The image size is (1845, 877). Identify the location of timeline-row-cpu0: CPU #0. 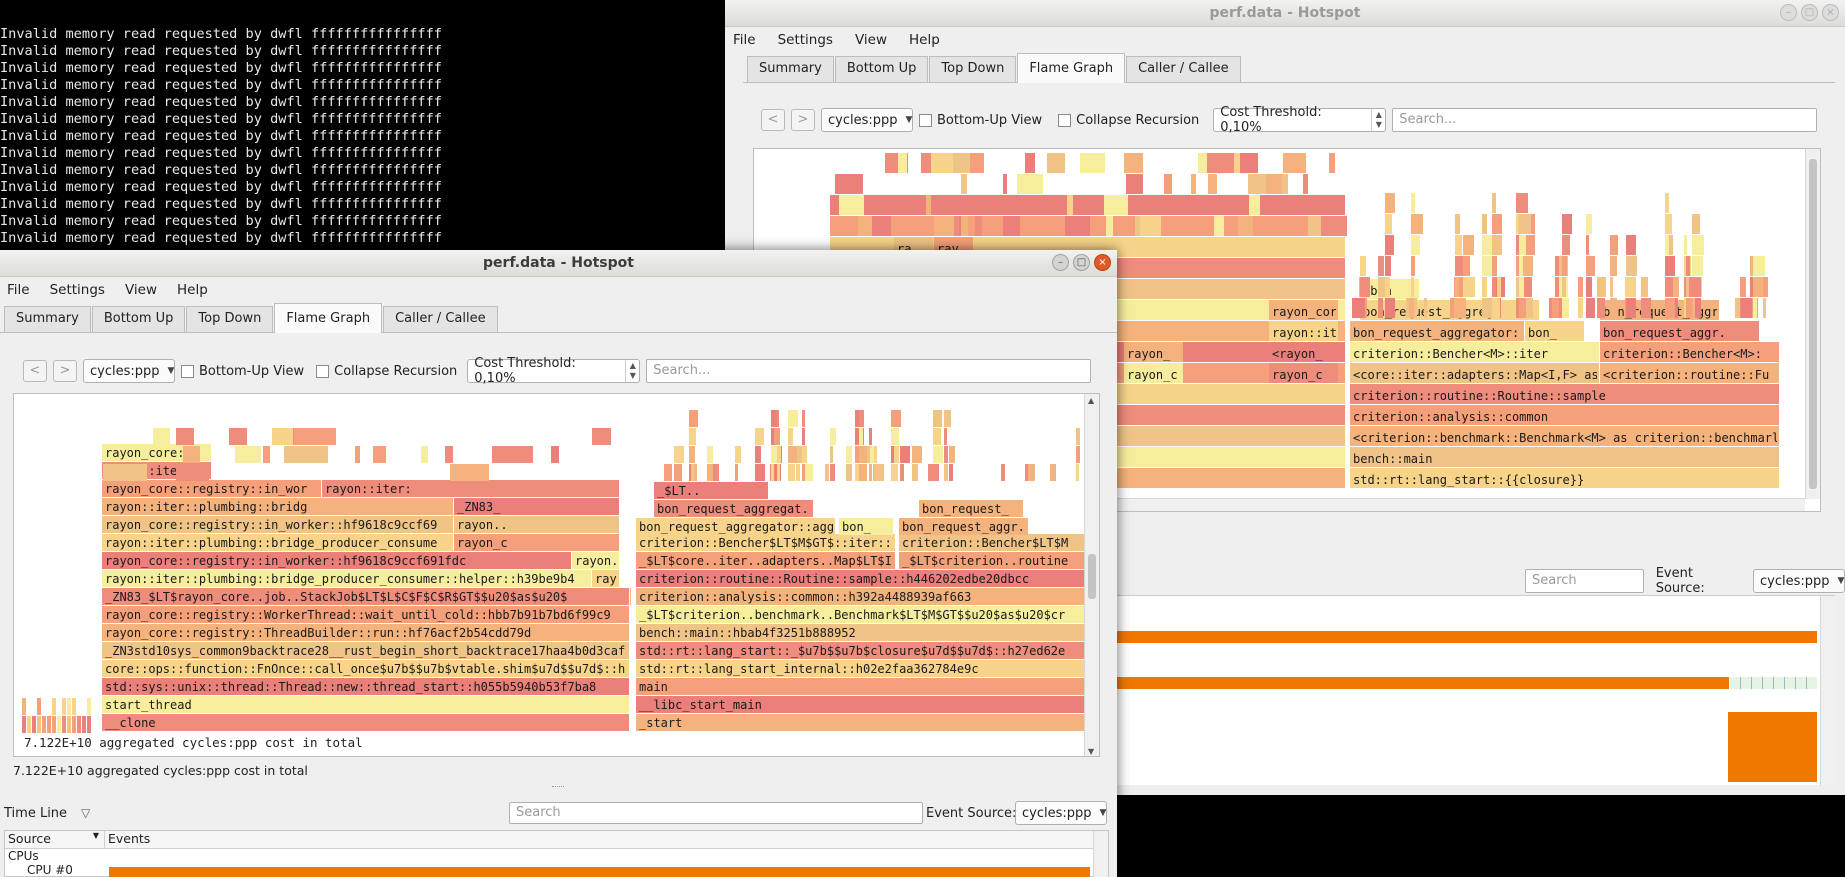
(556, 870).